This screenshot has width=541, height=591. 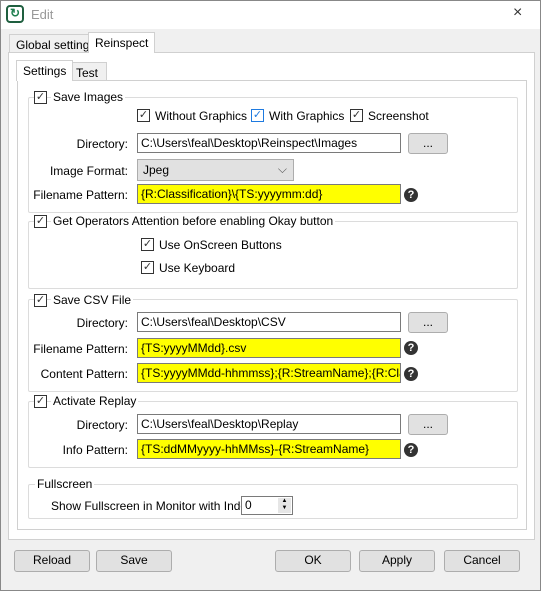 What do you see at coordinates (156, 170) in the screenshot?
I see `image-format-value: Jpeg` at bounding box center [156, 170].